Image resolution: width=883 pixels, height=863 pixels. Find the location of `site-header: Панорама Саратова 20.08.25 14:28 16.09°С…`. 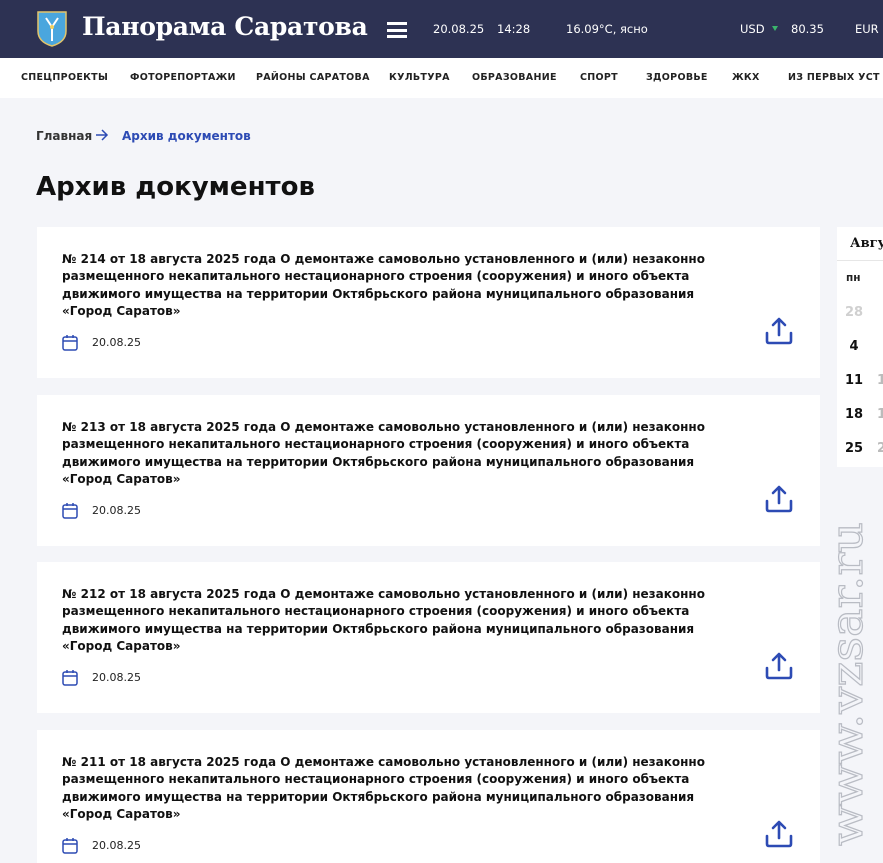

site-header: Панорама Саратова 20.08.25 14:28 16.09°С… is located at coordinates (441, 29).